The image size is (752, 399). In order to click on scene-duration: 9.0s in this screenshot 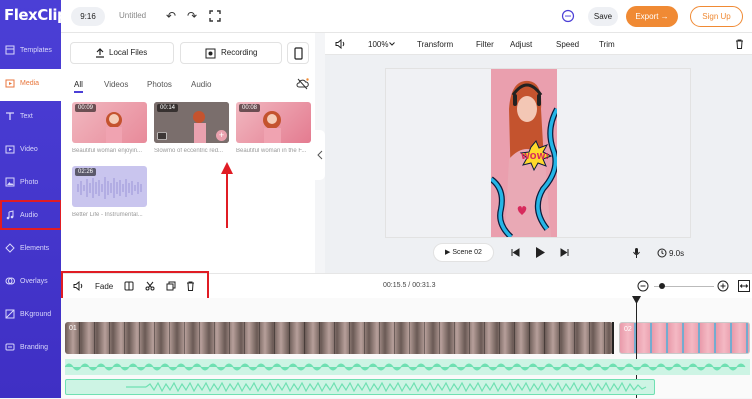, I will do `click(677, 253)`.